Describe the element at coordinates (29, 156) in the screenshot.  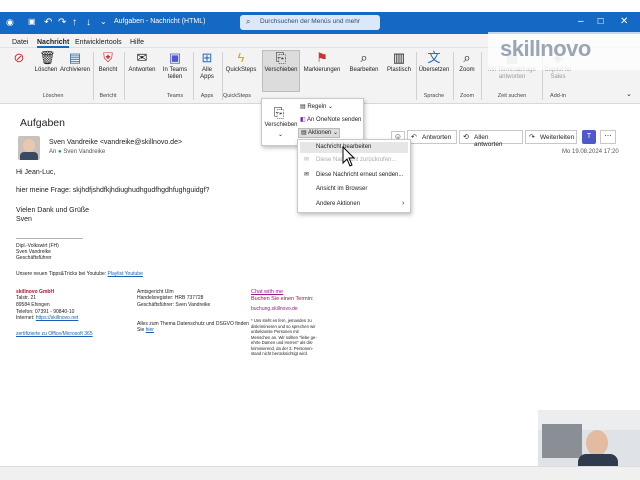
I see `avatar-shirt` at that location.